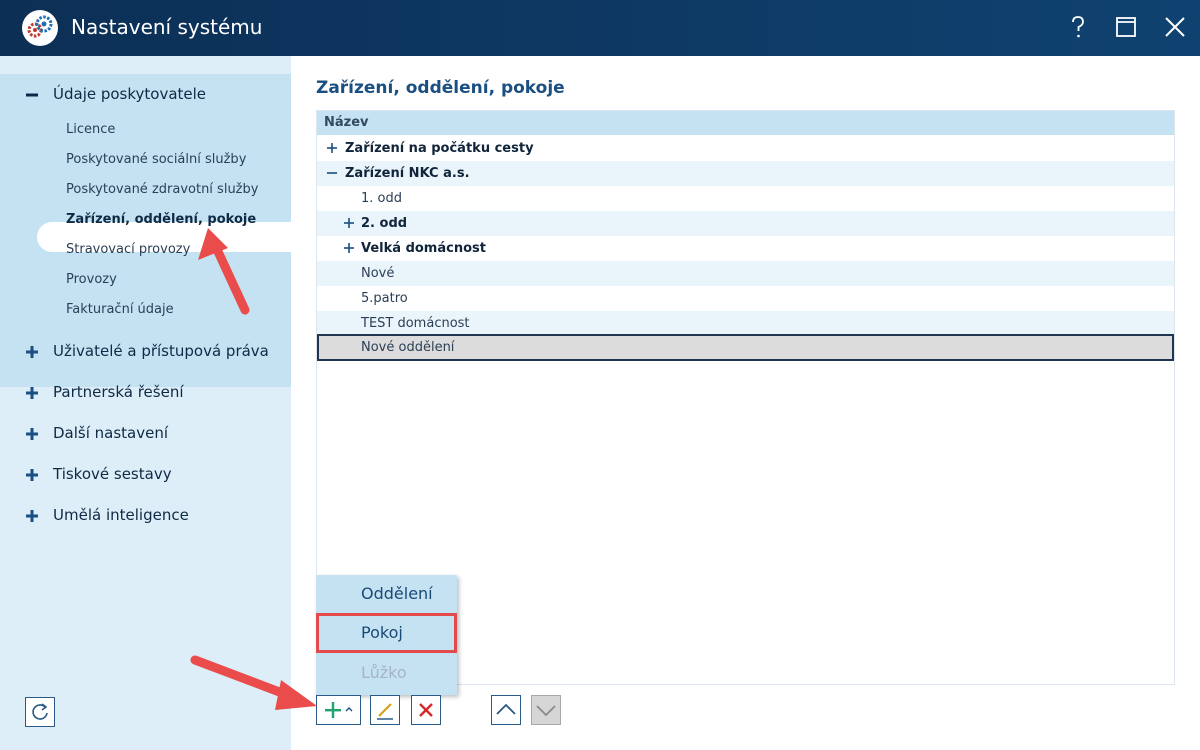  Describe the element at coordinates (346, 122) in the screenshot. I see `column-header-label: Název` at that location.